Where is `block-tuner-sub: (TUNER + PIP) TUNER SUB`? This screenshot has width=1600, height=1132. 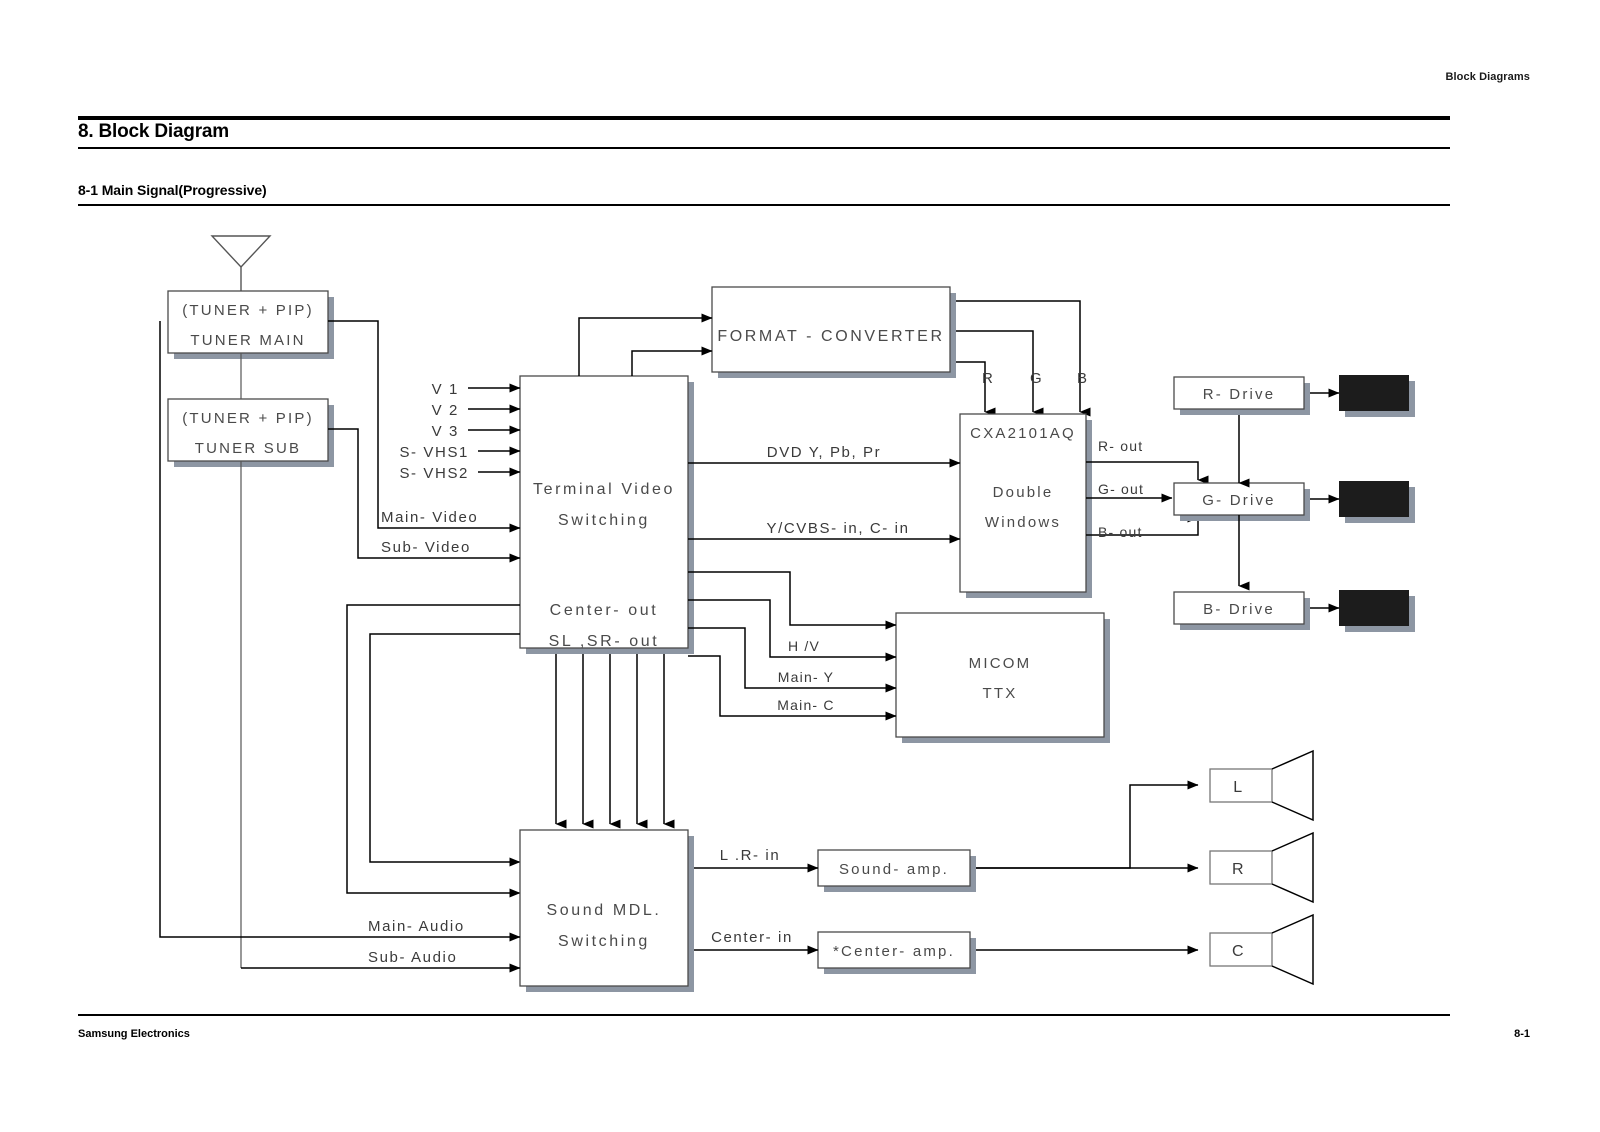
block-tuner-sub: (TUNER + PIP) TUNER SUB is located at coordinates (250, 432).